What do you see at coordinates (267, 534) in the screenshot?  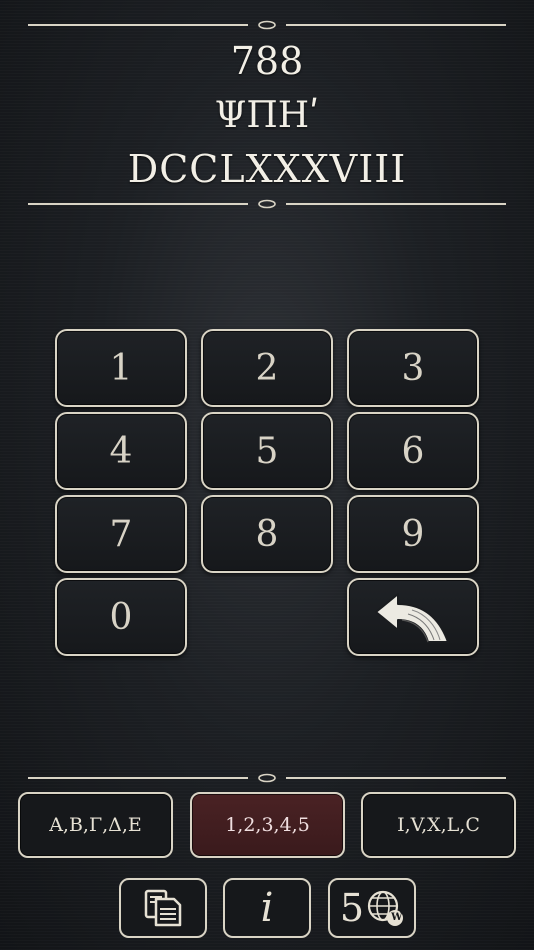 I see `key-8: 8` at bounding box center [267, 534].